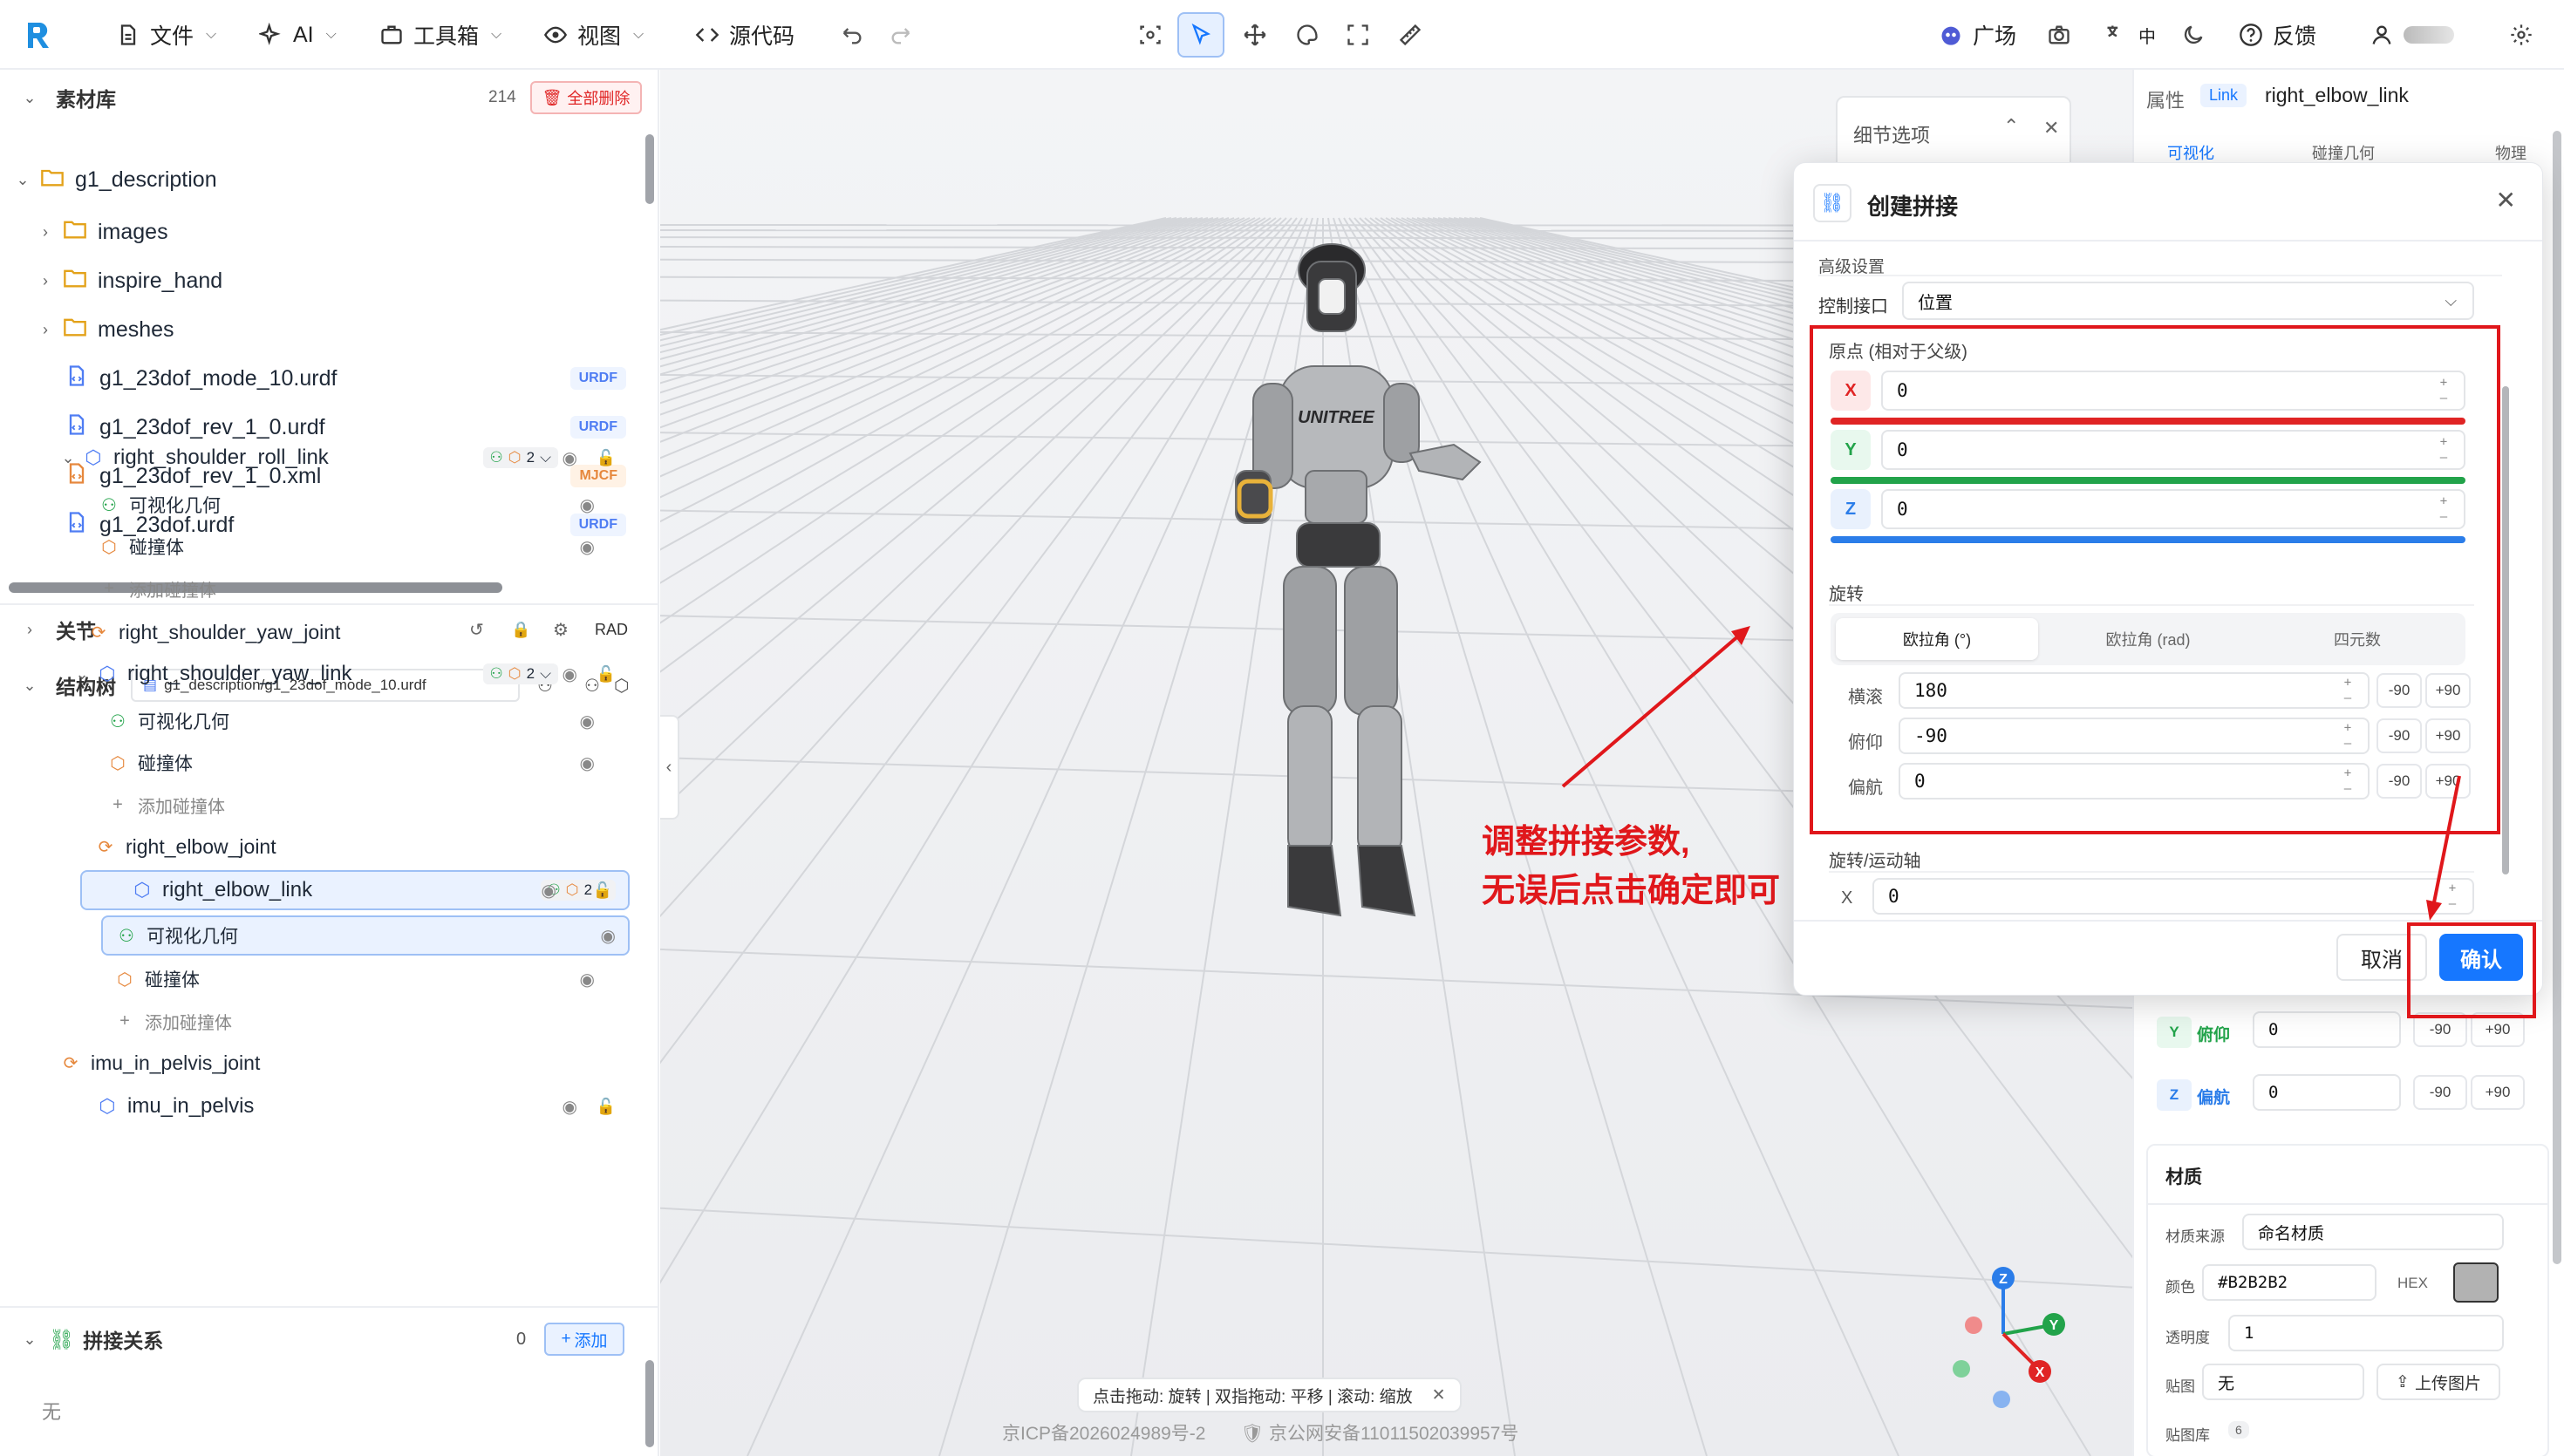  What do you see at coordinates (2412, 1283) in the screenshot?
I see `hex-mode-label: HEX` at bounding box center [2412, 1283].